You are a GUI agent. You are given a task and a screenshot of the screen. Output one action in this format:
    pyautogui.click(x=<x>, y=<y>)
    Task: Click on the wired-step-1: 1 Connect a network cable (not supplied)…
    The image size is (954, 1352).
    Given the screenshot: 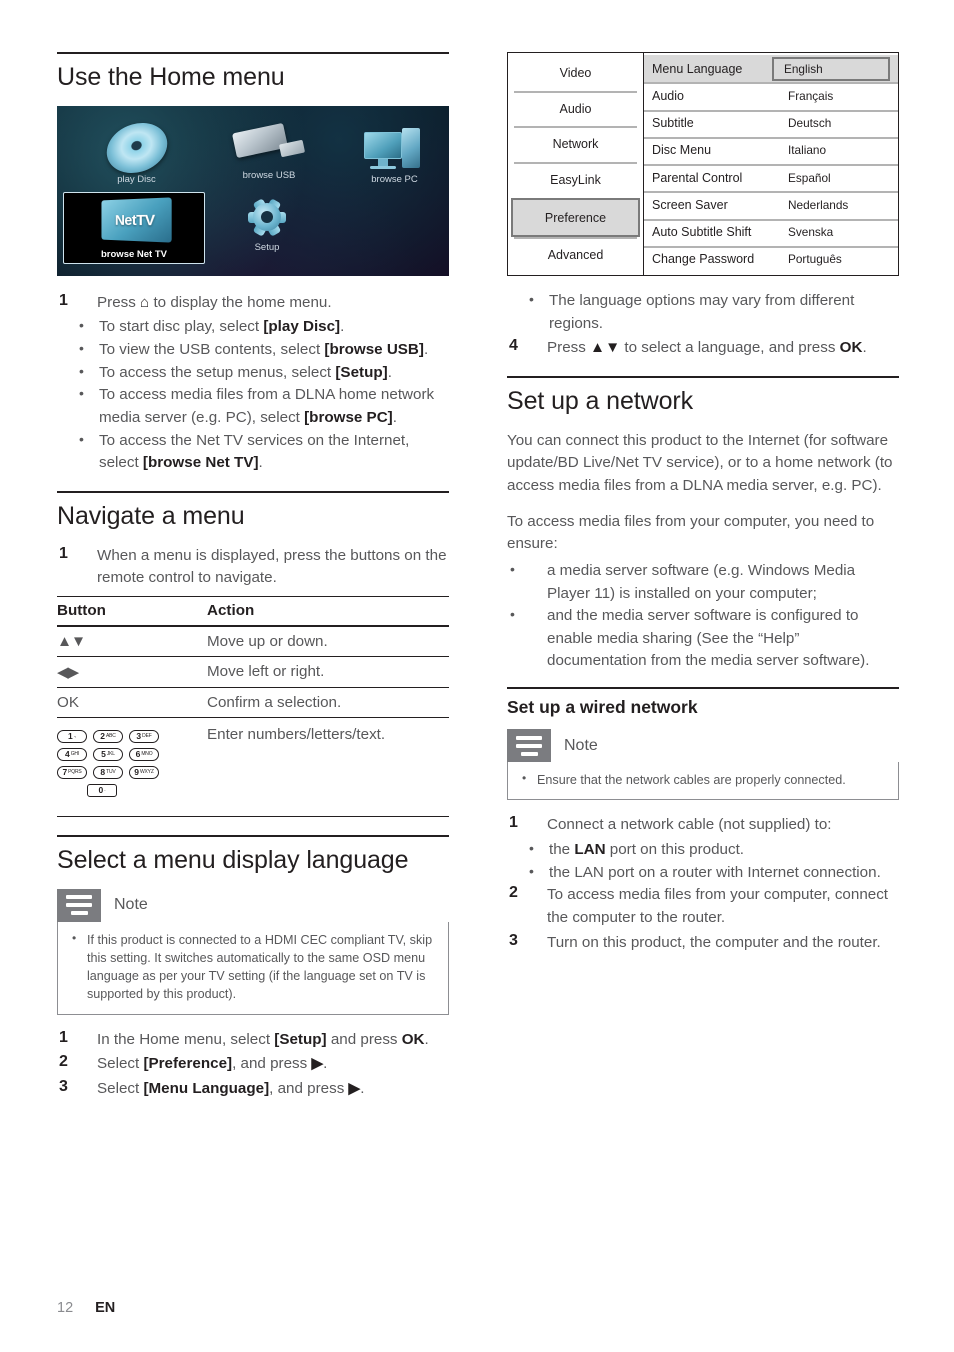 What is the action you would take?
    pyautogui.click(x=703, y=825)
    